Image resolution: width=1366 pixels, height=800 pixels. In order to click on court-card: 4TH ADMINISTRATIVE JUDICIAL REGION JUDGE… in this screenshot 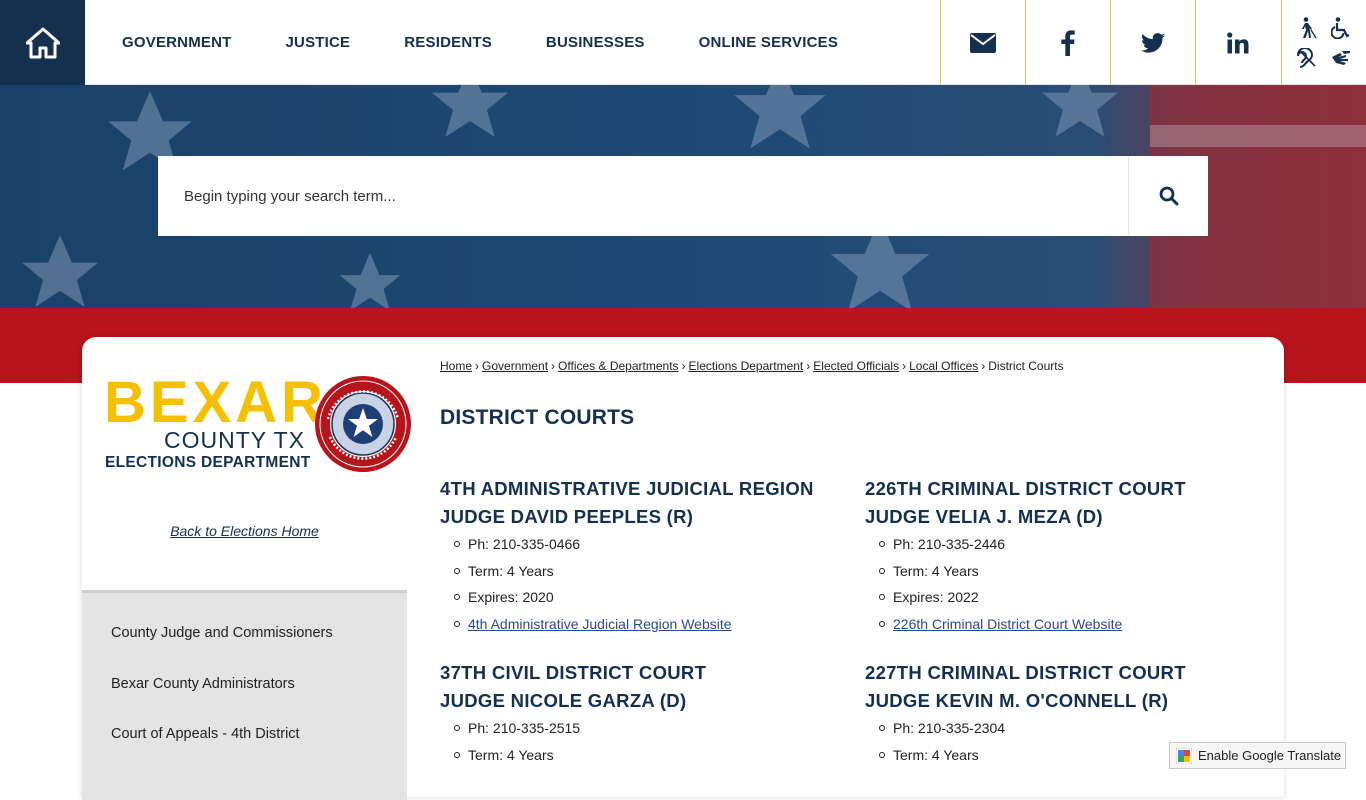, I will do `click(650, 556)`.